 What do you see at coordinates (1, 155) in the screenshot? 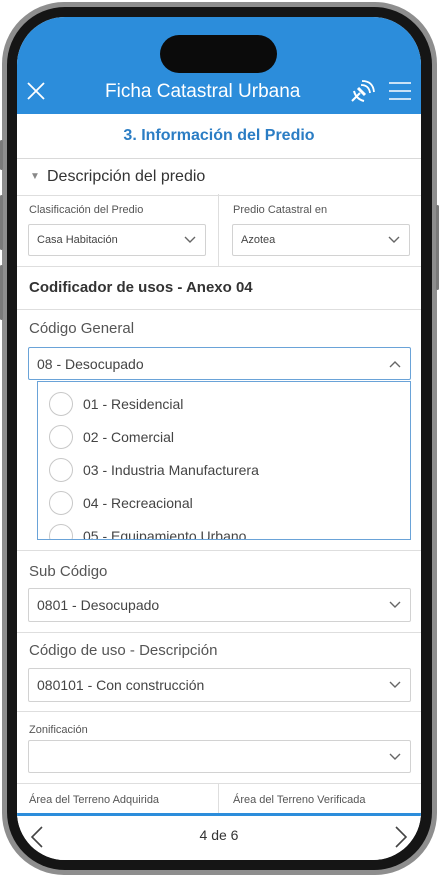
I see `phone-side-button` at bounding box center [1, 155].